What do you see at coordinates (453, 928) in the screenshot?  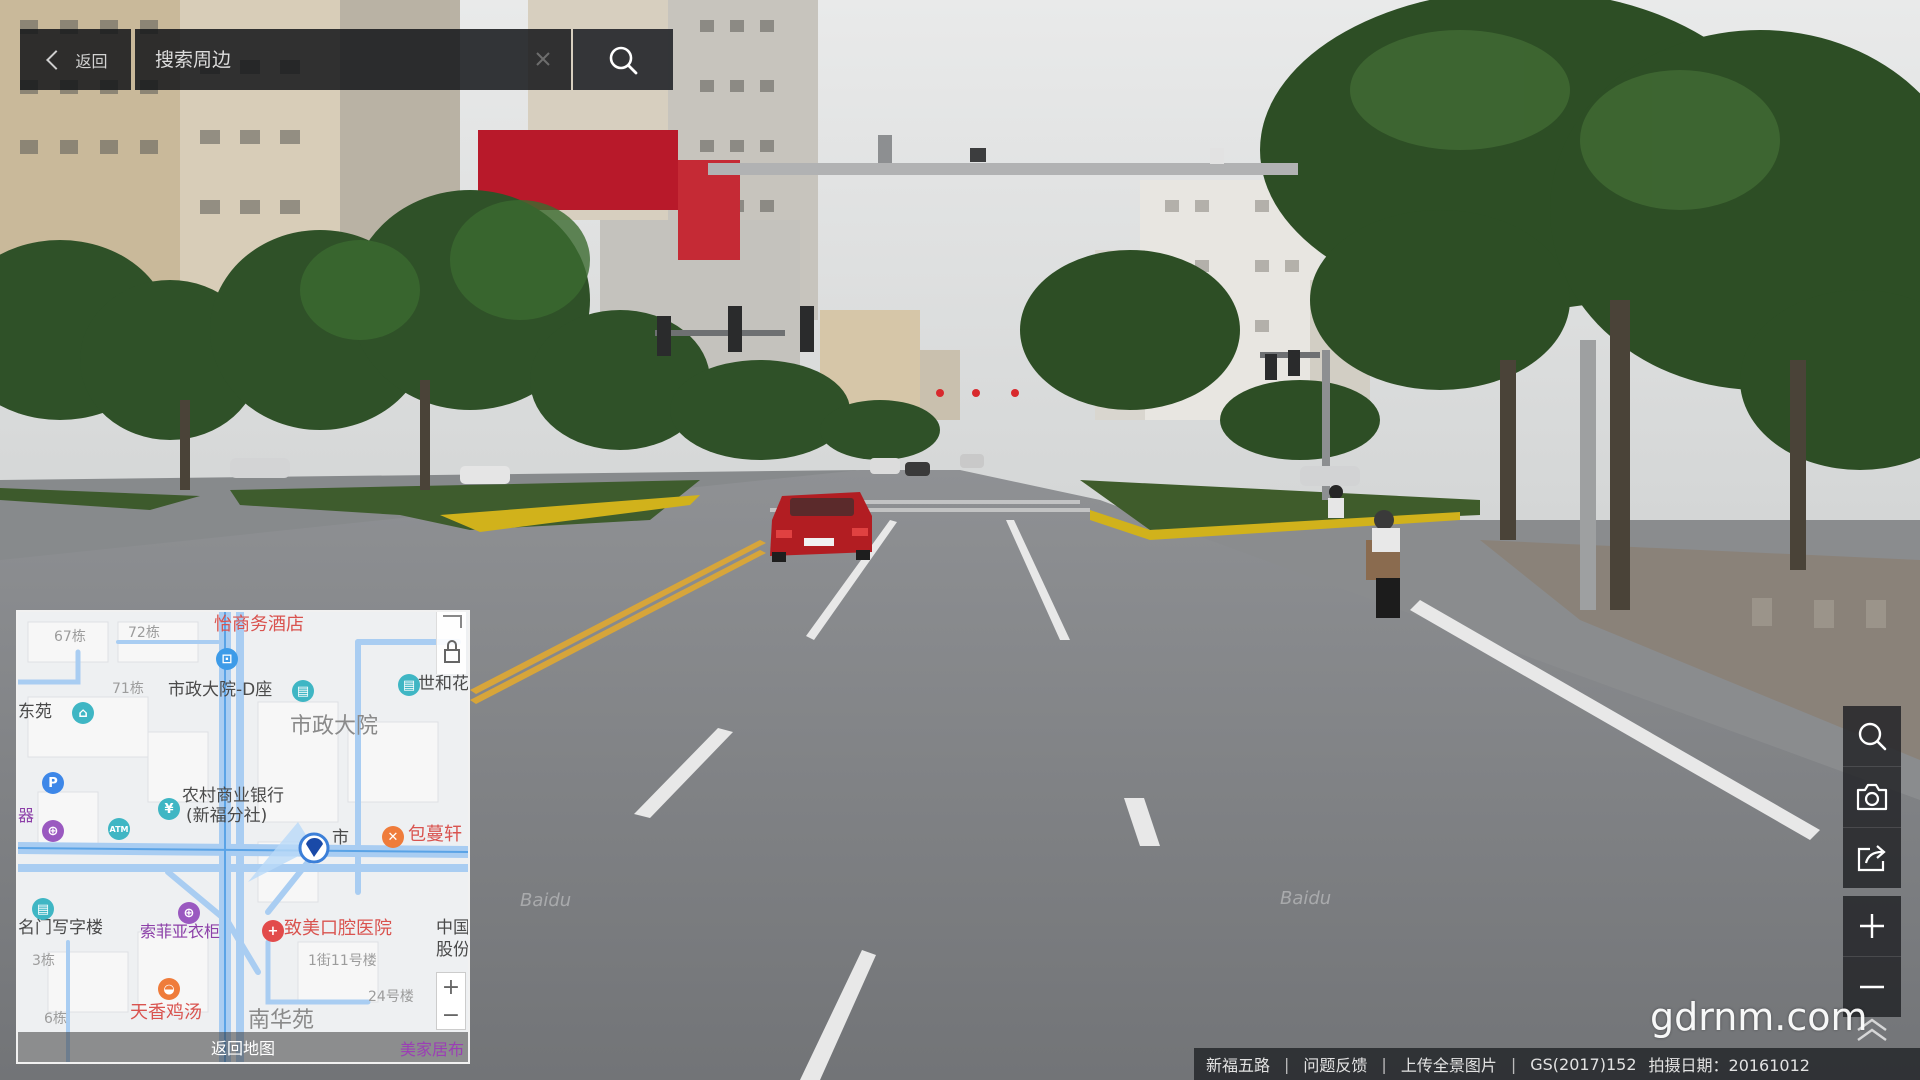 I see `map-label-poi: 中国` at bounding box center [453, 928].